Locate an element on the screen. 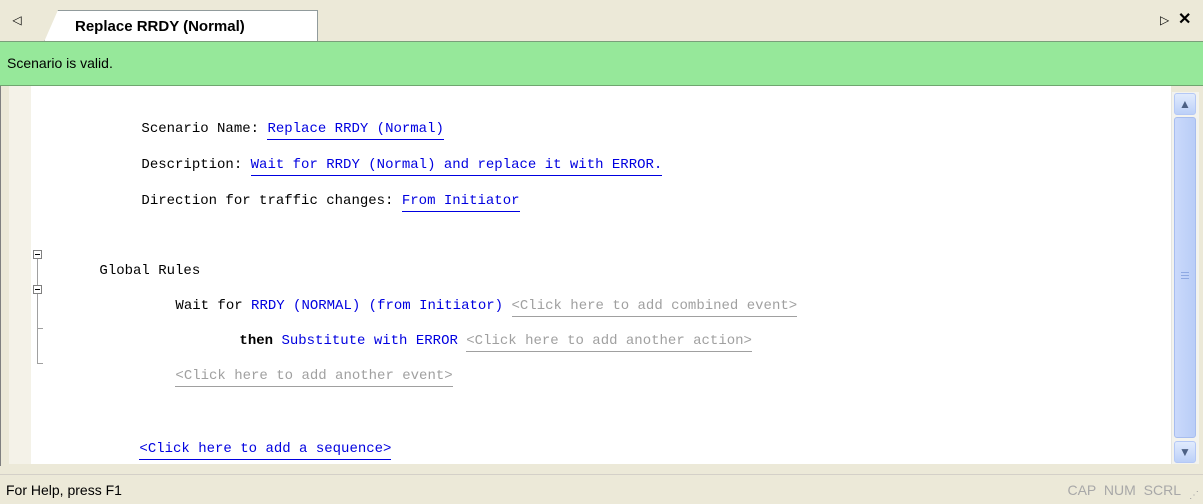  document-tab-strip: ◁ Replace RRDY (Normal) ▷ ✕ is located at coordinates (601, 21).